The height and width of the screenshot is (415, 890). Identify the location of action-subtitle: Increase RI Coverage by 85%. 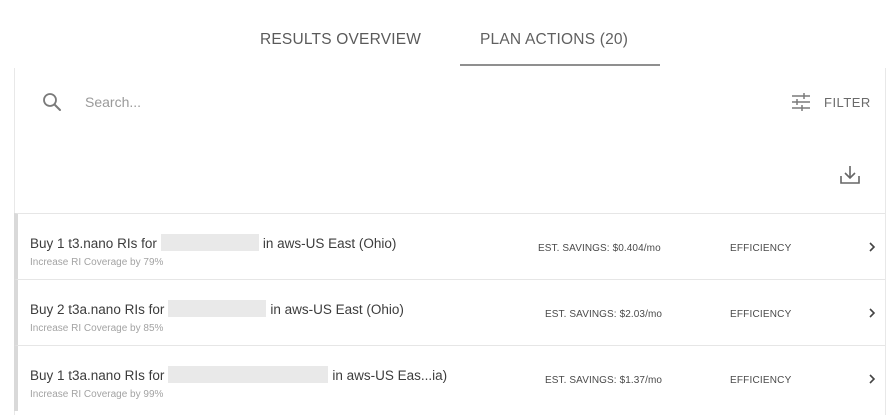
(97, 328).